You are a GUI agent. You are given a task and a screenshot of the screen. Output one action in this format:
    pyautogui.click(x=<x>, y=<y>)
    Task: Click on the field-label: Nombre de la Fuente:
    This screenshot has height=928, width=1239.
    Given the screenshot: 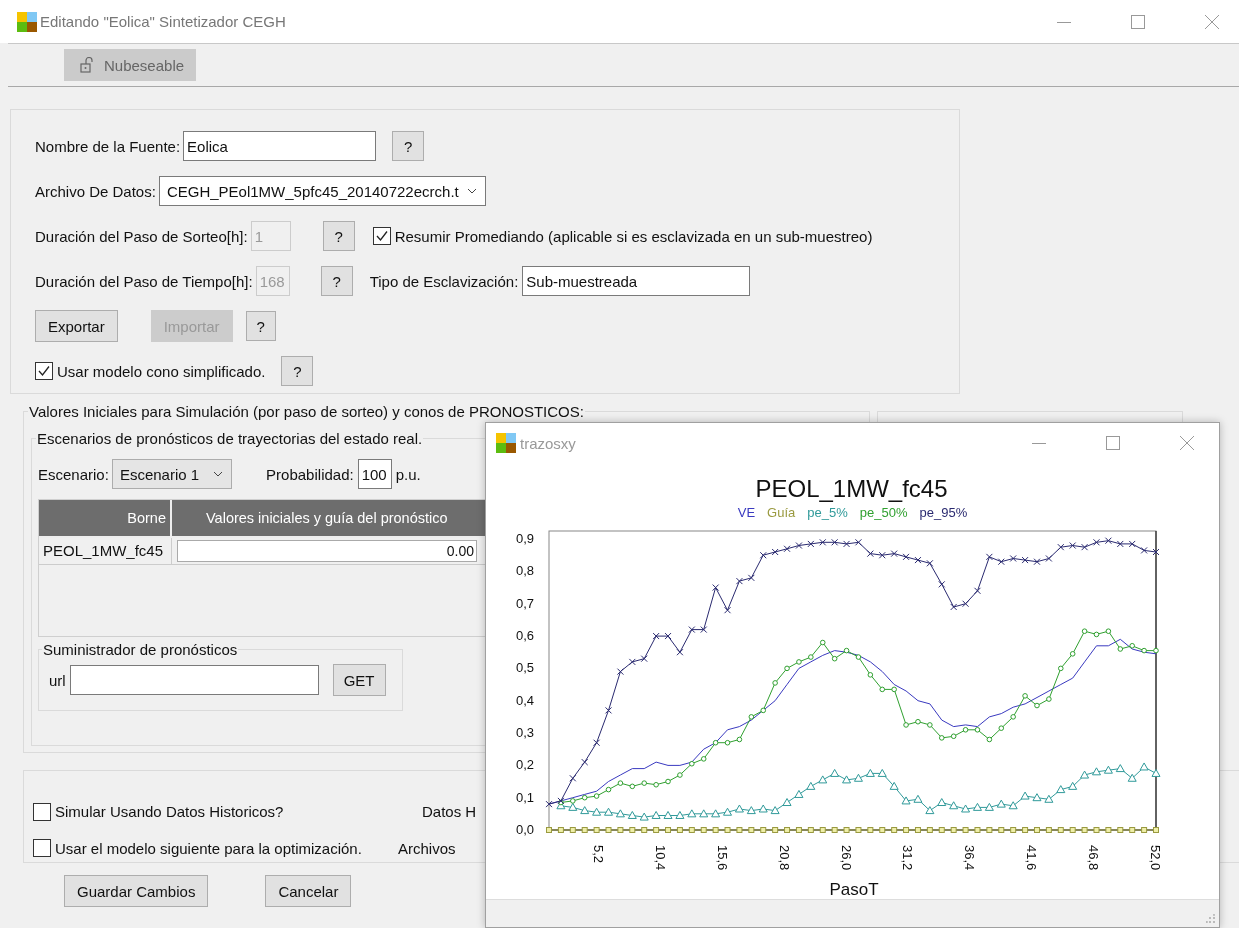 What is the action you would take?
    pyautogui.click(x=108, y=146)
    